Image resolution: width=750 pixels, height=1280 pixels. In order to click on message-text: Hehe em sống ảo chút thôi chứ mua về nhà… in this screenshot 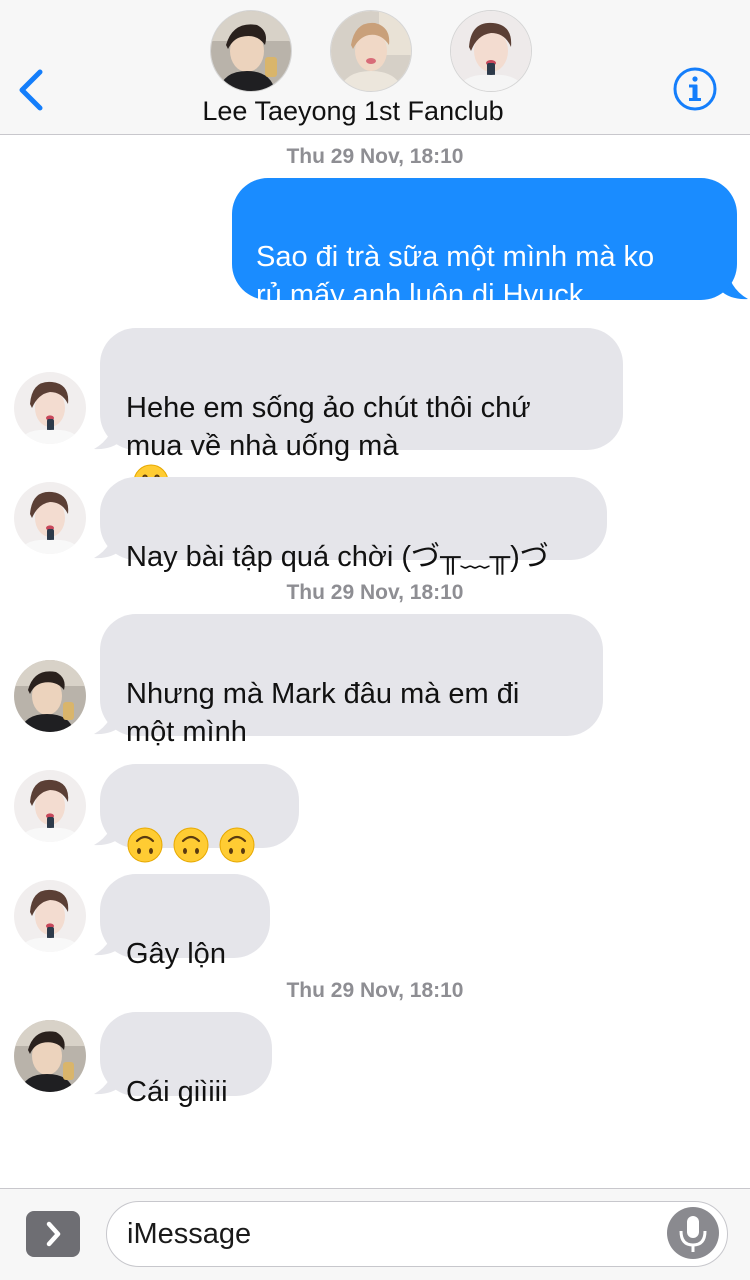, I will do `click(328, 427)`.